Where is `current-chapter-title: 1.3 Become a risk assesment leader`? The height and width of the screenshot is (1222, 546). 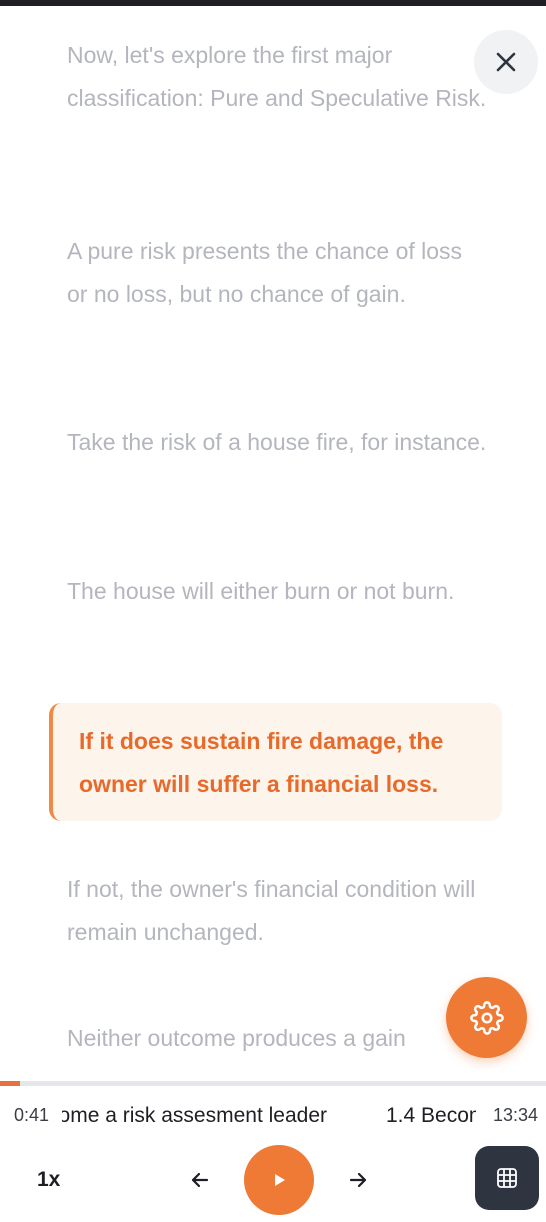
current-chapter-title: 1.3 Become a risk assesment leader is located at coordinates (194, 1117).